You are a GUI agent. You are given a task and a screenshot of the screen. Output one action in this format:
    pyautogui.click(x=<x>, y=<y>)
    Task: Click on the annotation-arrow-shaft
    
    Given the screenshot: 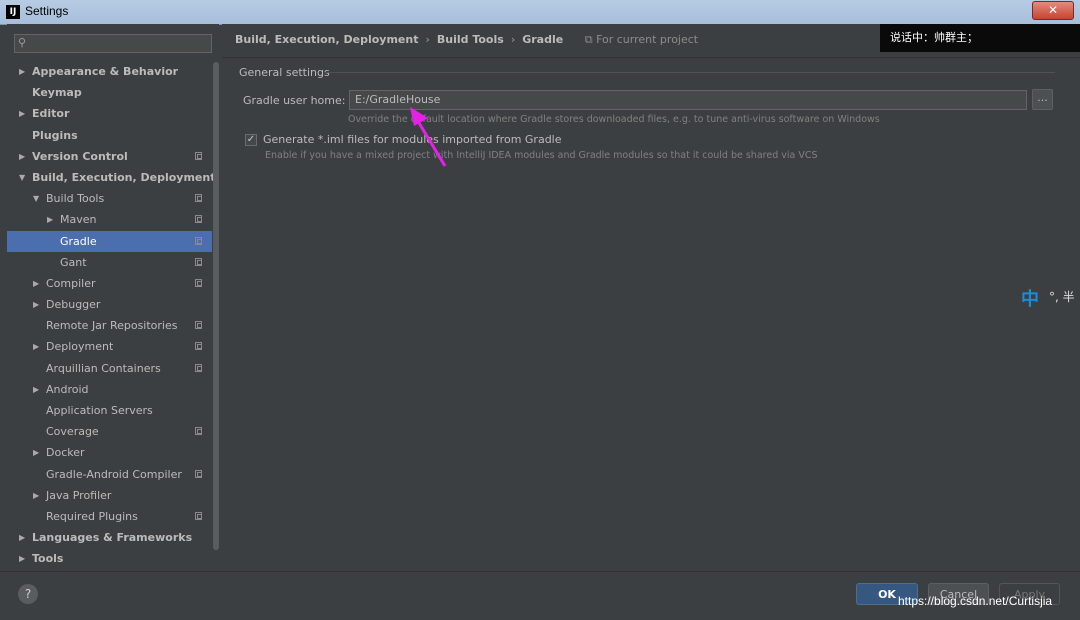 What is the action you would take?
    pyautogui.click(x=430, y=142)
    